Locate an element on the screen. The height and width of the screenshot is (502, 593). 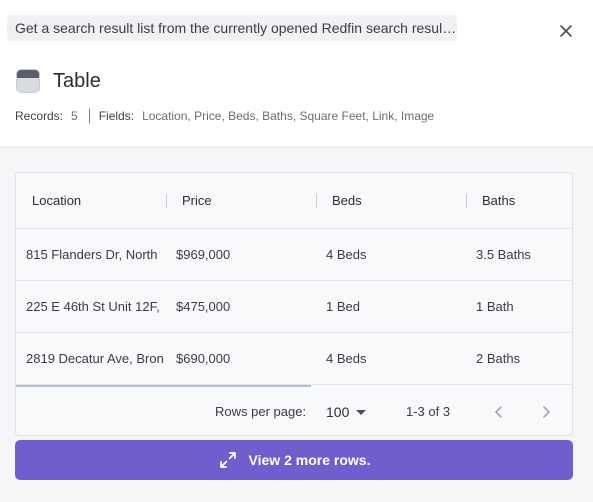
records-count: 5 is located at coordinates (74, 116).